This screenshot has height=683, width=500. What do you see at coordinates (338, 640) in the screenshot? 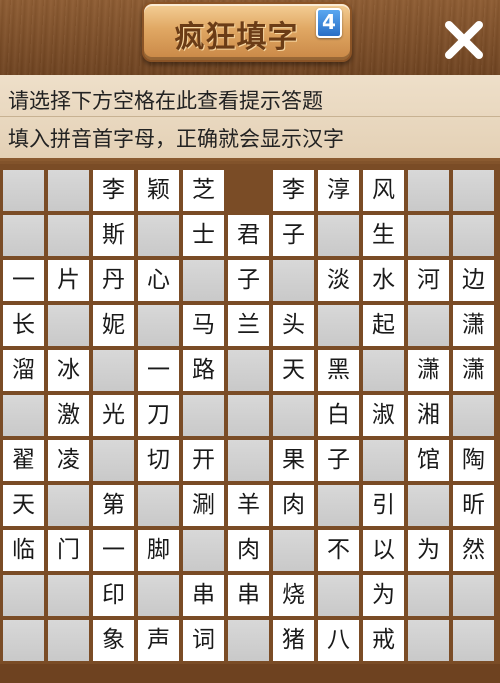
I see `grid-cell-filled: 八` at bounding box center [338, 640].